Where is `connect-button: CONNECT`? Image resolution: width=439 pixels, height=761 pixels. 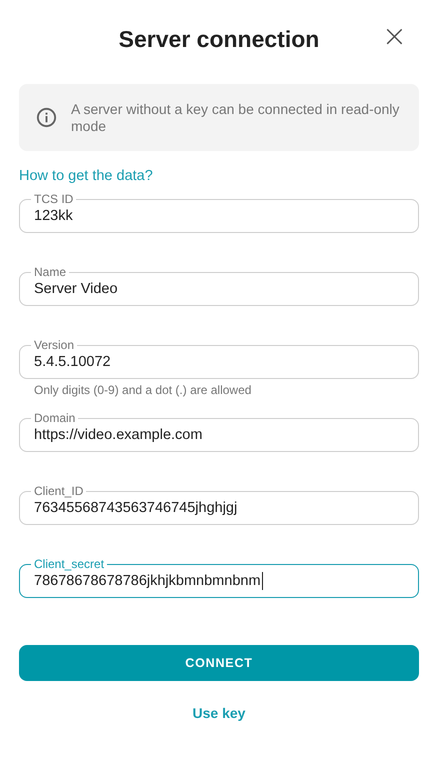
connect-button: CONNECT is located at coordinates (219, 663).